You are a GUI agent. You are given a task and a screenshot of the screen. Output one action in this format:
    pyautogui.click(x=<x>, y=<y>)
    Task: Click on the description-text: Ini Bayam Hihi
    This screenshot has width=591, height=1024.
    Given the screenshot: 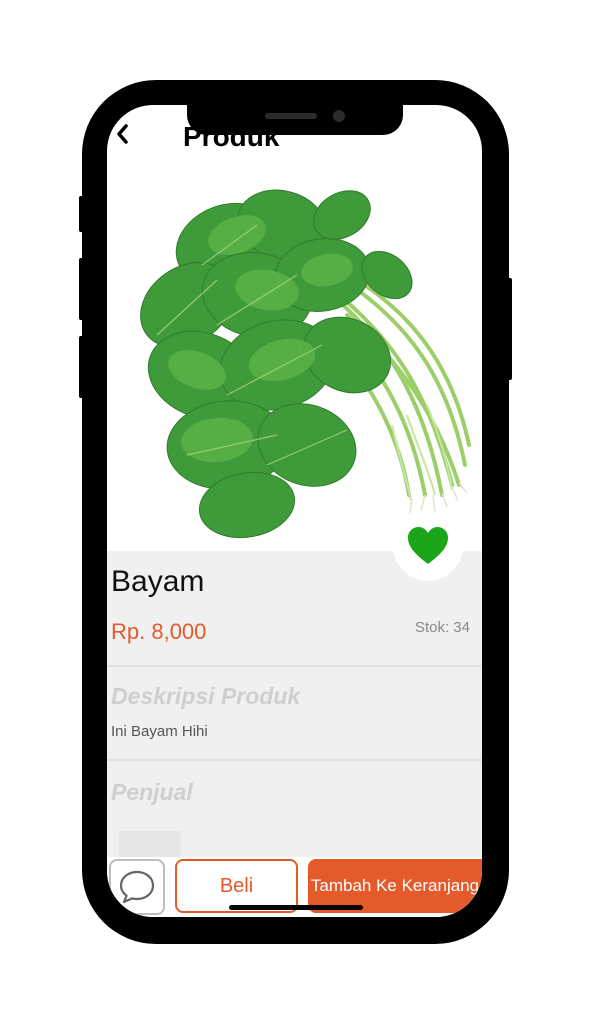 What is the action you would take?
    pyautogui.click(x=159, y=731)
    